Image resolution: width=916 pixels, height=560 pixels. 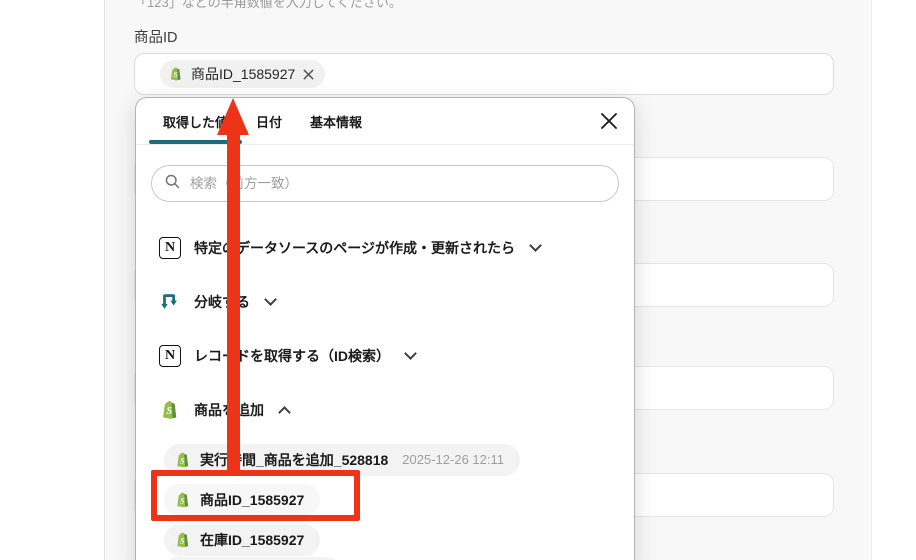 I want to click on value-timestamp: 2025-12-26 12:11, so click(x=453, y=459).